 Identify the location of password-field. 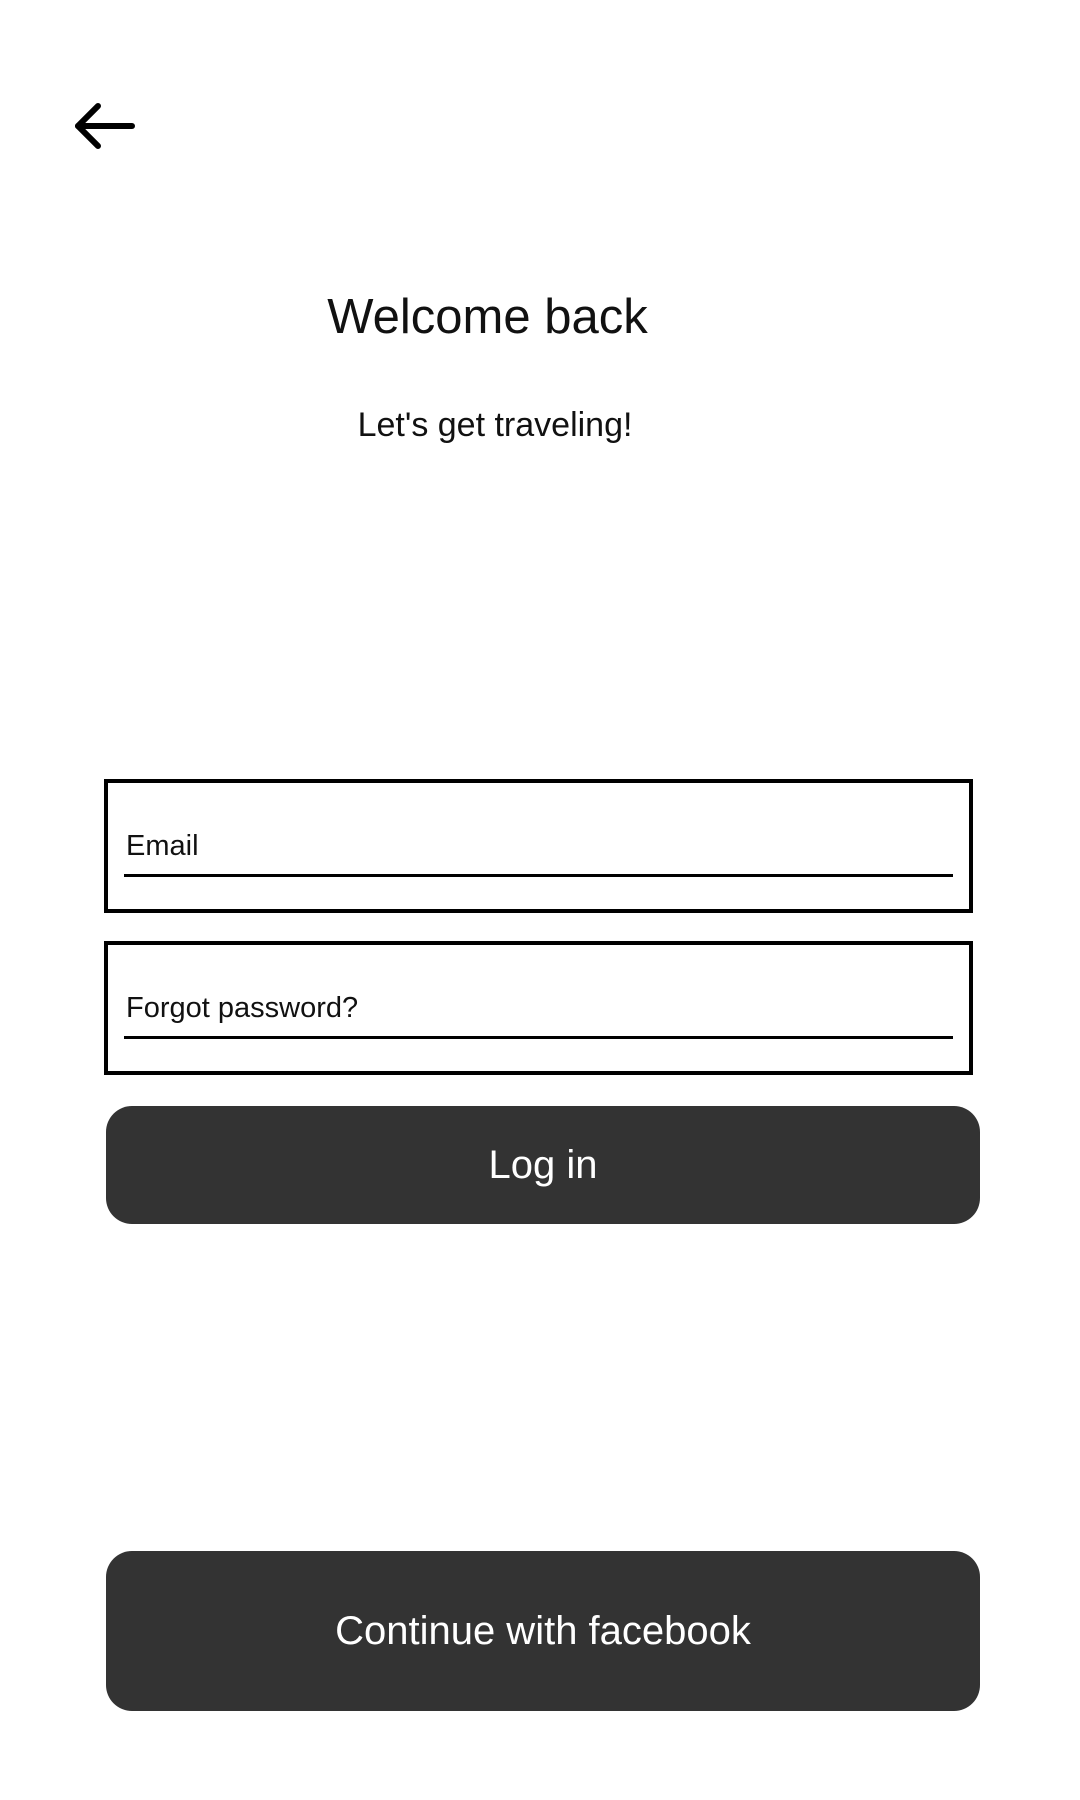
(538, 1014).